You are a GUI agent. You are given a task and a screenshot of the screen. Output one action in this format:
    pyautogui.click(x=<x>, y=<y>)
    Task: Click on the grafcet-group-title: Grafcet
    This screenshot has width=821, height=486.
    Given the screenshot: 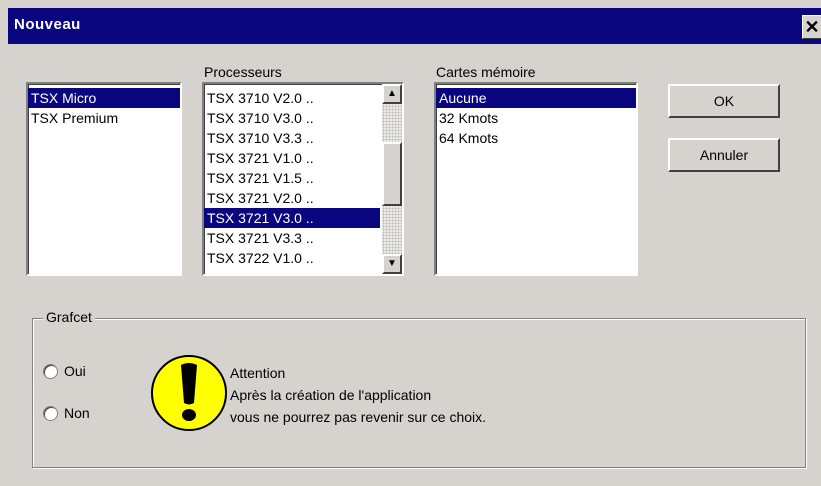 What is the action you would take?
    pyautogui.click(x=69, y=317)
    